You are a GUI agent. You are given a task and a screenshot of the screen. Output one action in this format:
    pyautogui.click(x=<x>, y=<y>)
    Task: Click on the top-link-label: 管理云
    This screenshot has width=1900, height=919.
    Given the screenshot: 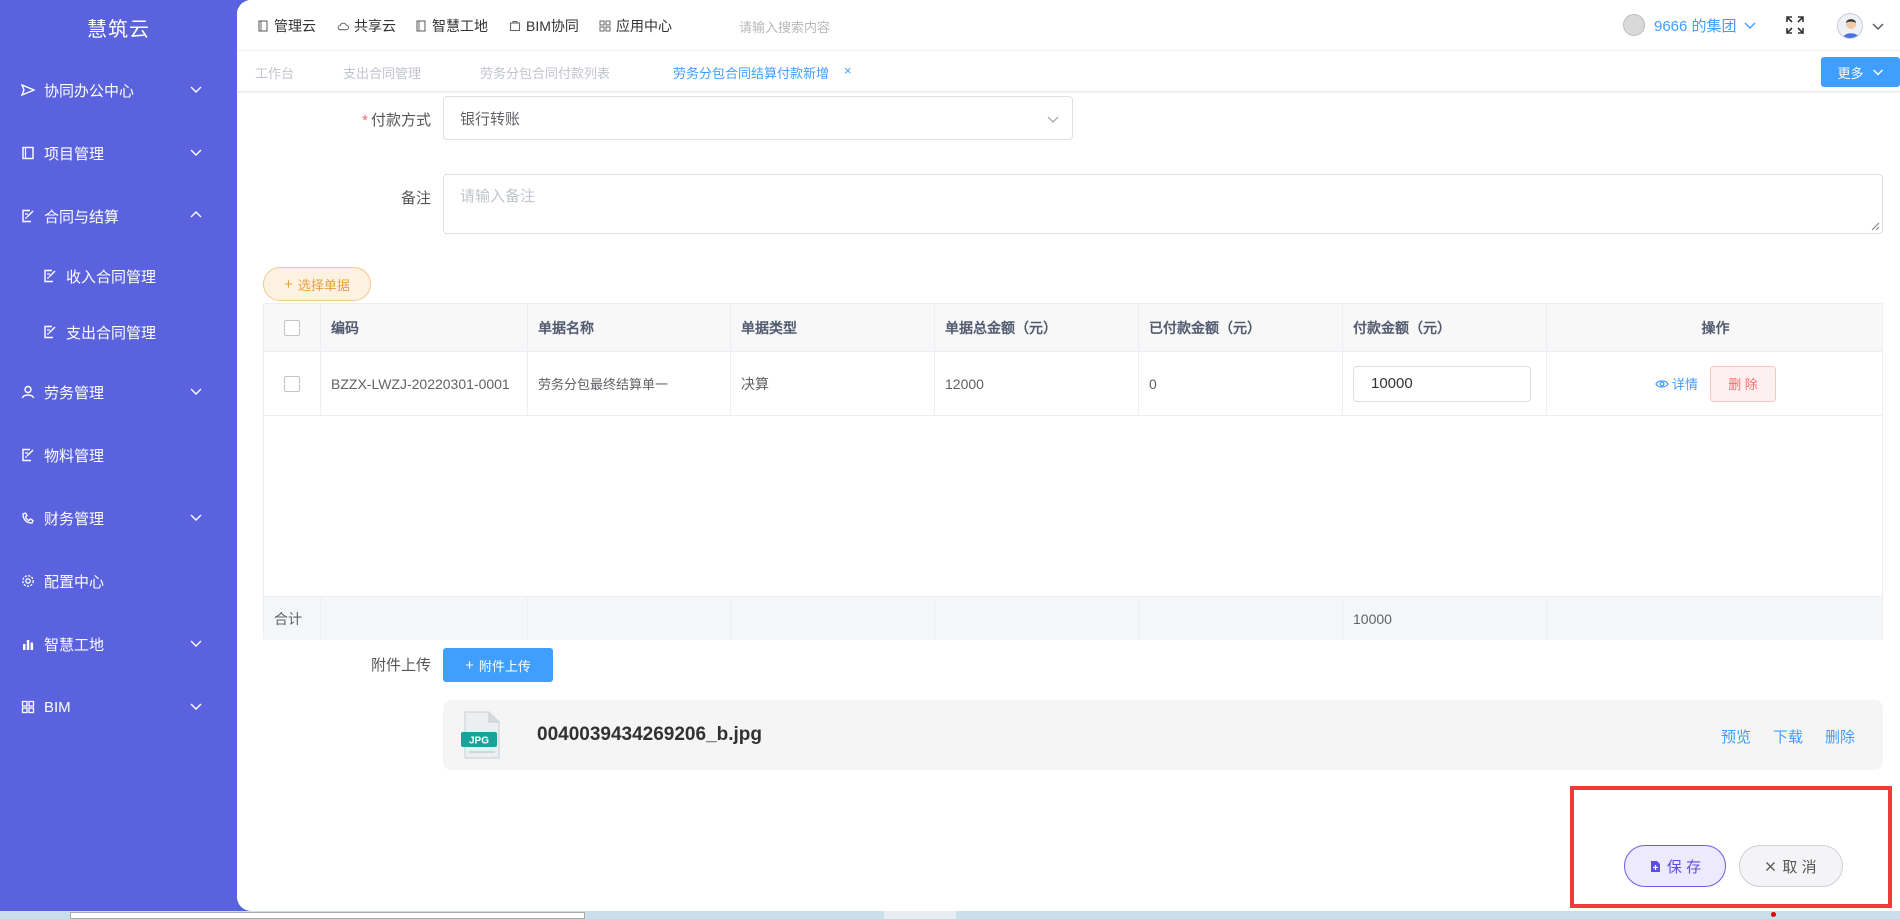 What is the action you would take?
    pyautogui.click(x=295, y=26)
    